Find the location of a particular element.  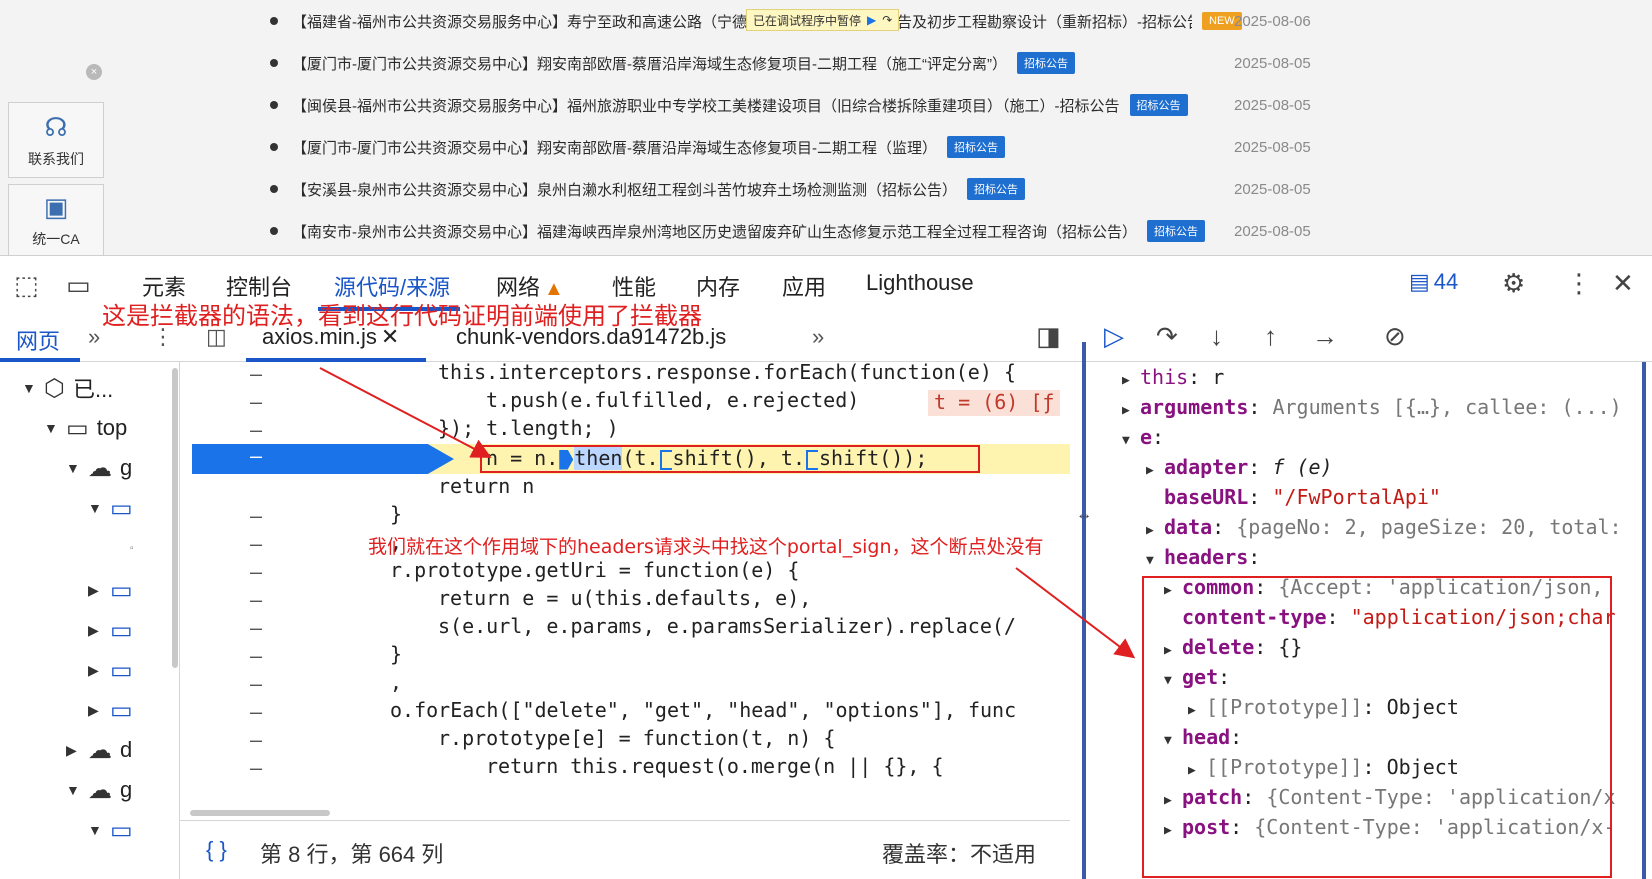

scope-item-e: ▼ e: is located at coordinates (1143, 437).